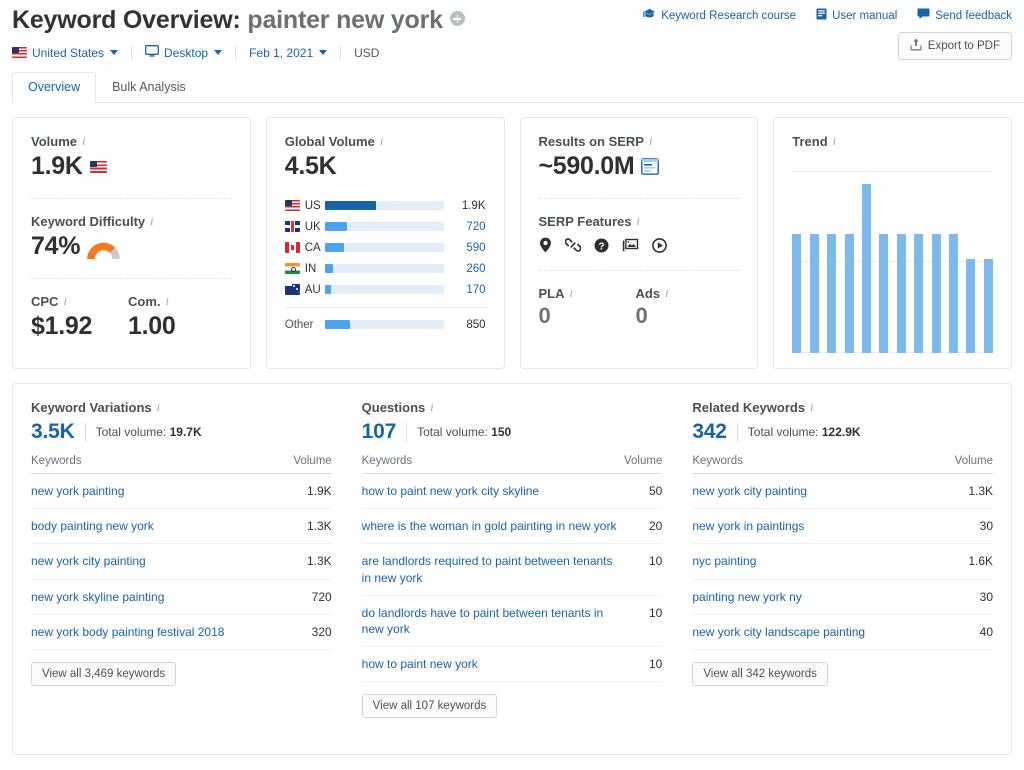 The image size is (1024, 770). What do you see at coordinates (586, 166) in the screenshot?
I see `results-on-serp-value: ~590.0M` at bounding box center [586, 166].